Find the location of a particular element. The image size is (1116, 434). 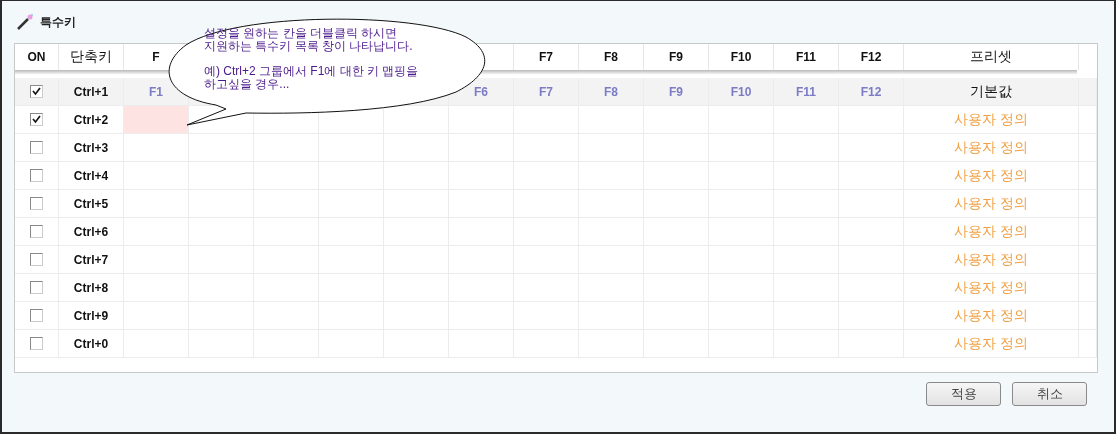

cancel-button: 취소 is located at coordinates (1049, 394).